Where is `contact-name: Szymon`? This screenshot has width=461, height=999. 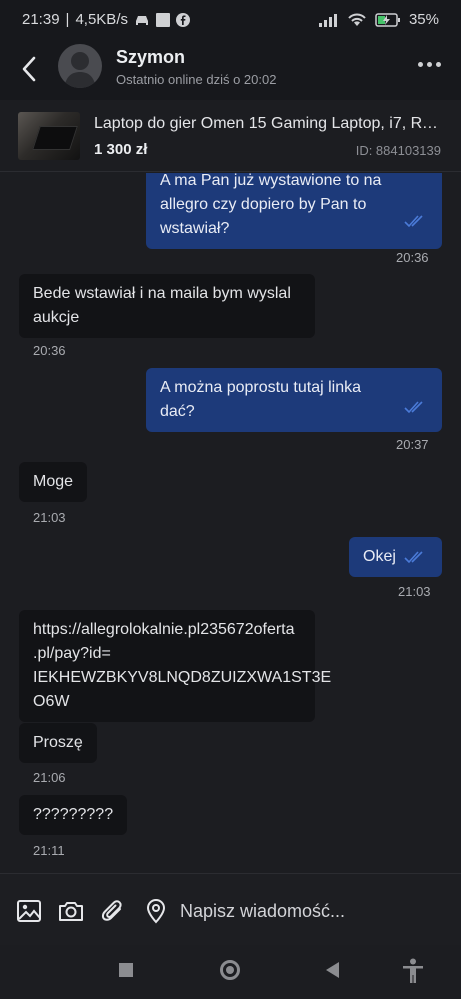
contact-name: Szymon is located at coordinates (150, 57).